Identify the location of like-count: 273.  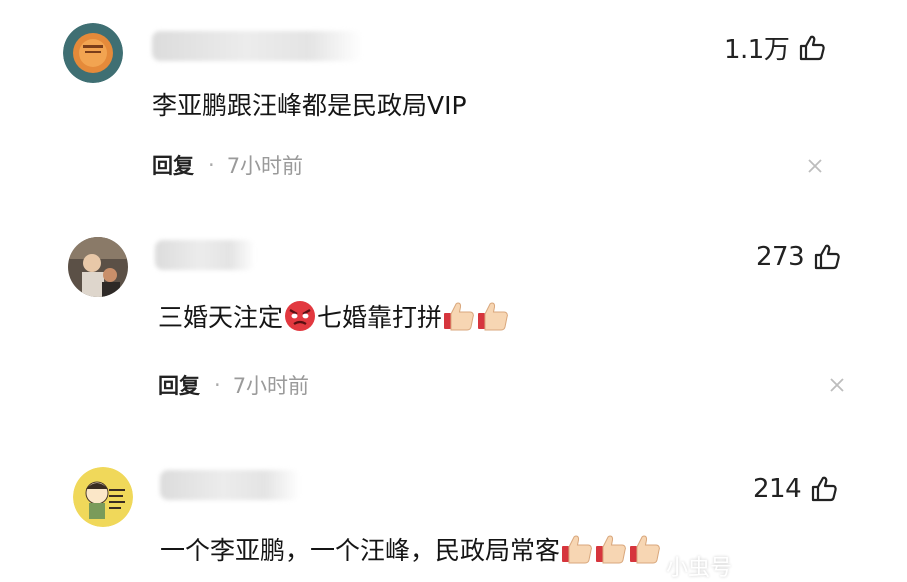
(780, 257).